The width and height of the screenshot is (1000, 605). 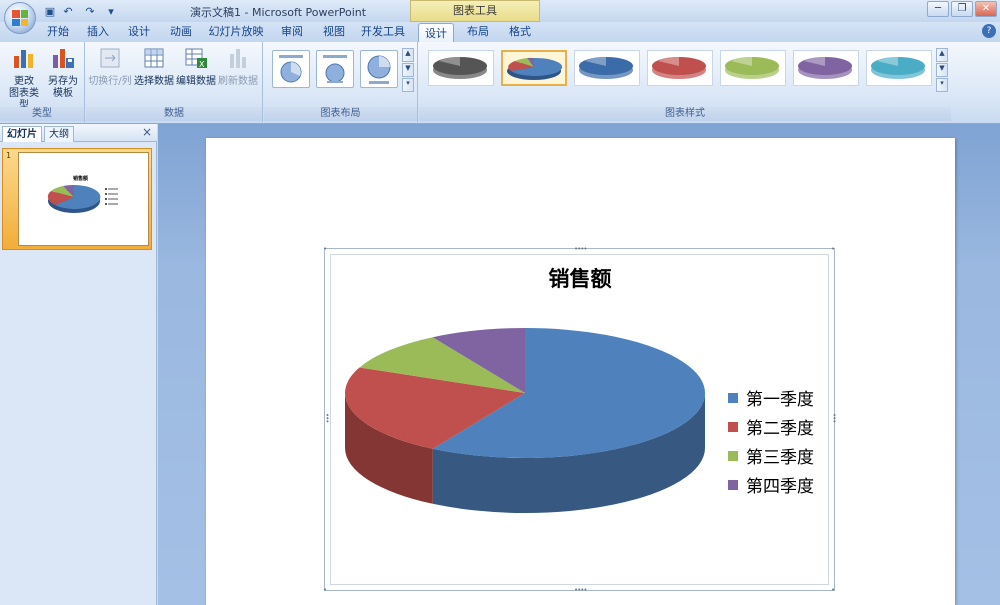 What do you see at coordinates (989, 31) in the screenshot?
I see `help-icon: ?` at bounding box center [989, 31].